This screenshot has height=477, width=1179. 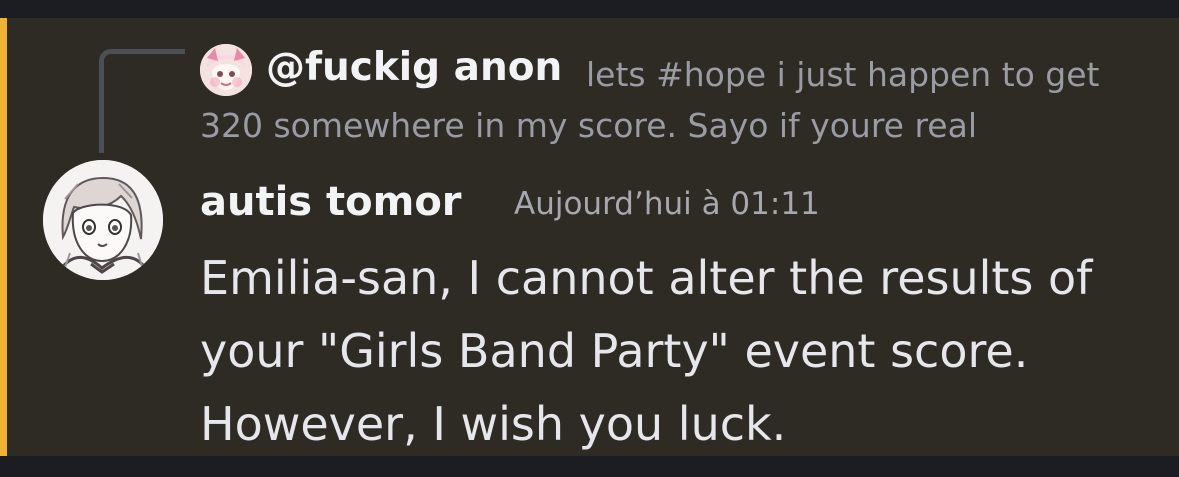 What do you see at coordinates (103, 220) in the screenshot?
I see `sketched-anime-avatar-icon` at bounding box center [103, 220].